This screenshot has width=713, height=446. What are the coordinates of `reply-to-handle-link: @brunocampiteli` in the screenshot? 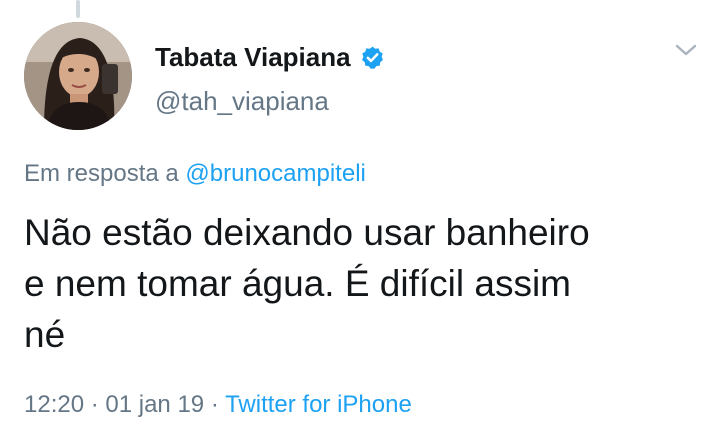 It's located at (275, 173).